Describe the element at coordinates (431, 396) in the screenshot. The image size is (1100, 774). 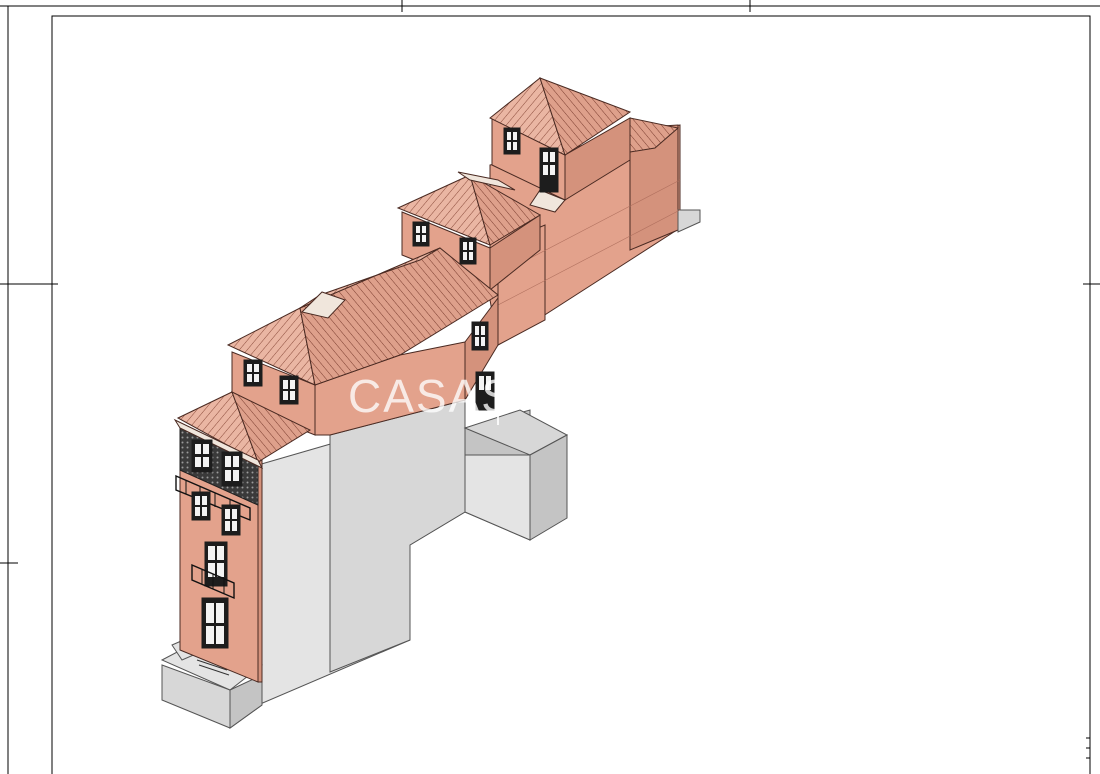
I see `watermark-brand-text: CASAS` at that location.